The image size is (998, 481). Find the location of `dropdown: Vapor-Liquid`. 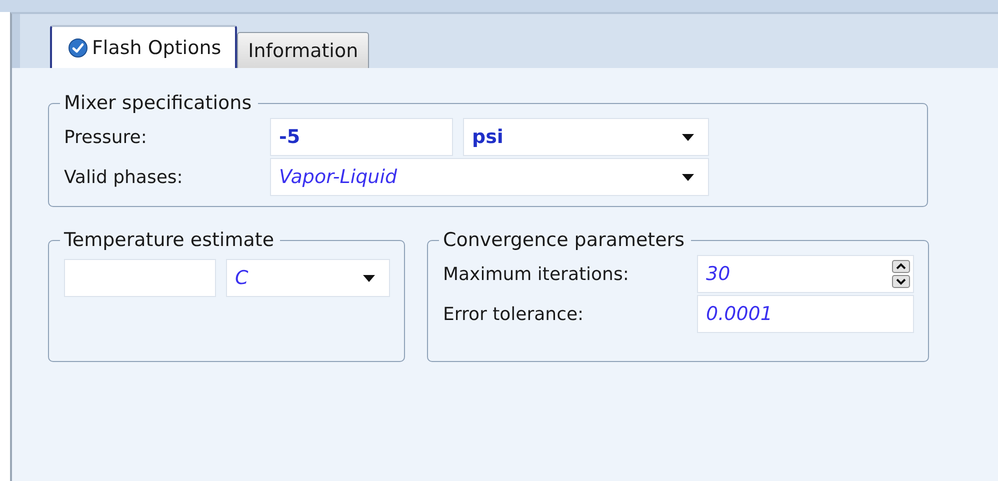

dropdown: Vapor-Liquid is located at coordinates (489, 177).